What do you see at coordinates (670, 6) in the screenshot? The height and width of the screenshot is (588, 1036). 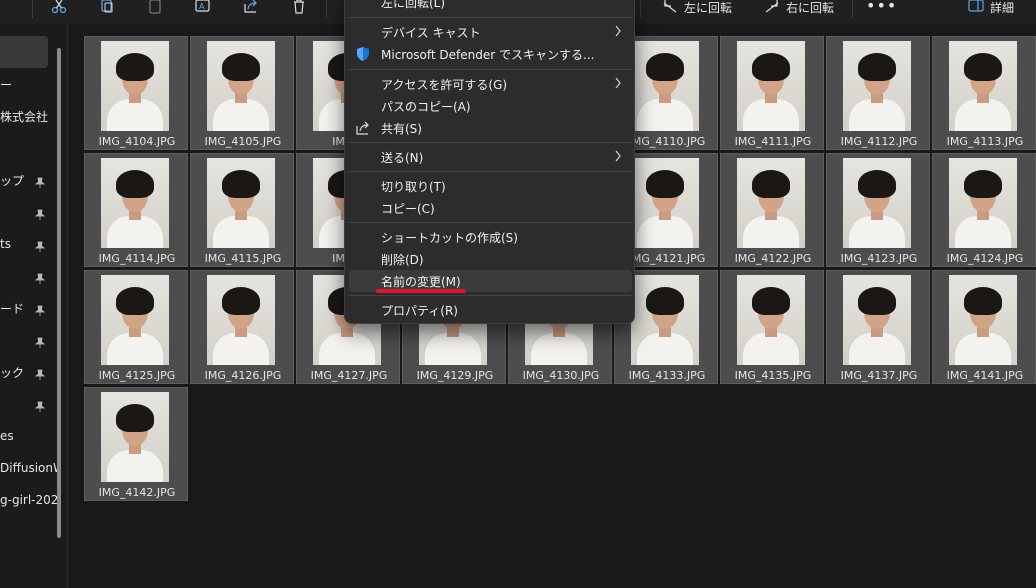 I see `rotate-left-icon` at bounding box center [670, 6].